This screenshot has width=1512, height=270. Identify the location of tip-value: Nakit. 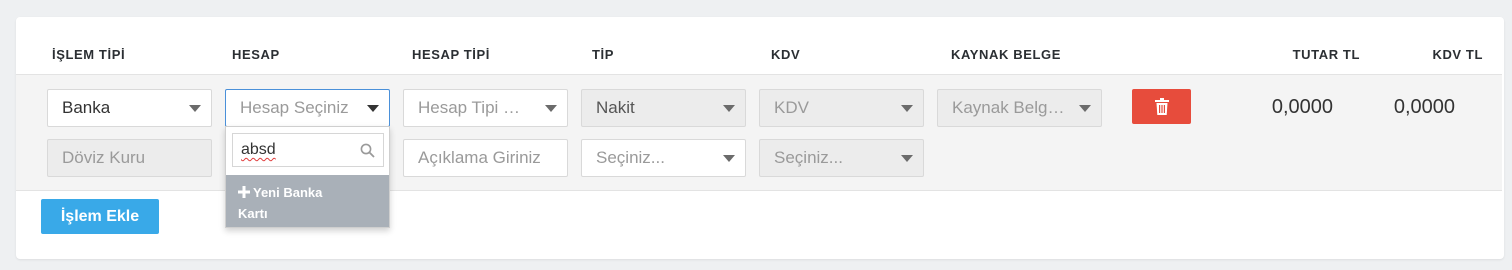
(615, 107).